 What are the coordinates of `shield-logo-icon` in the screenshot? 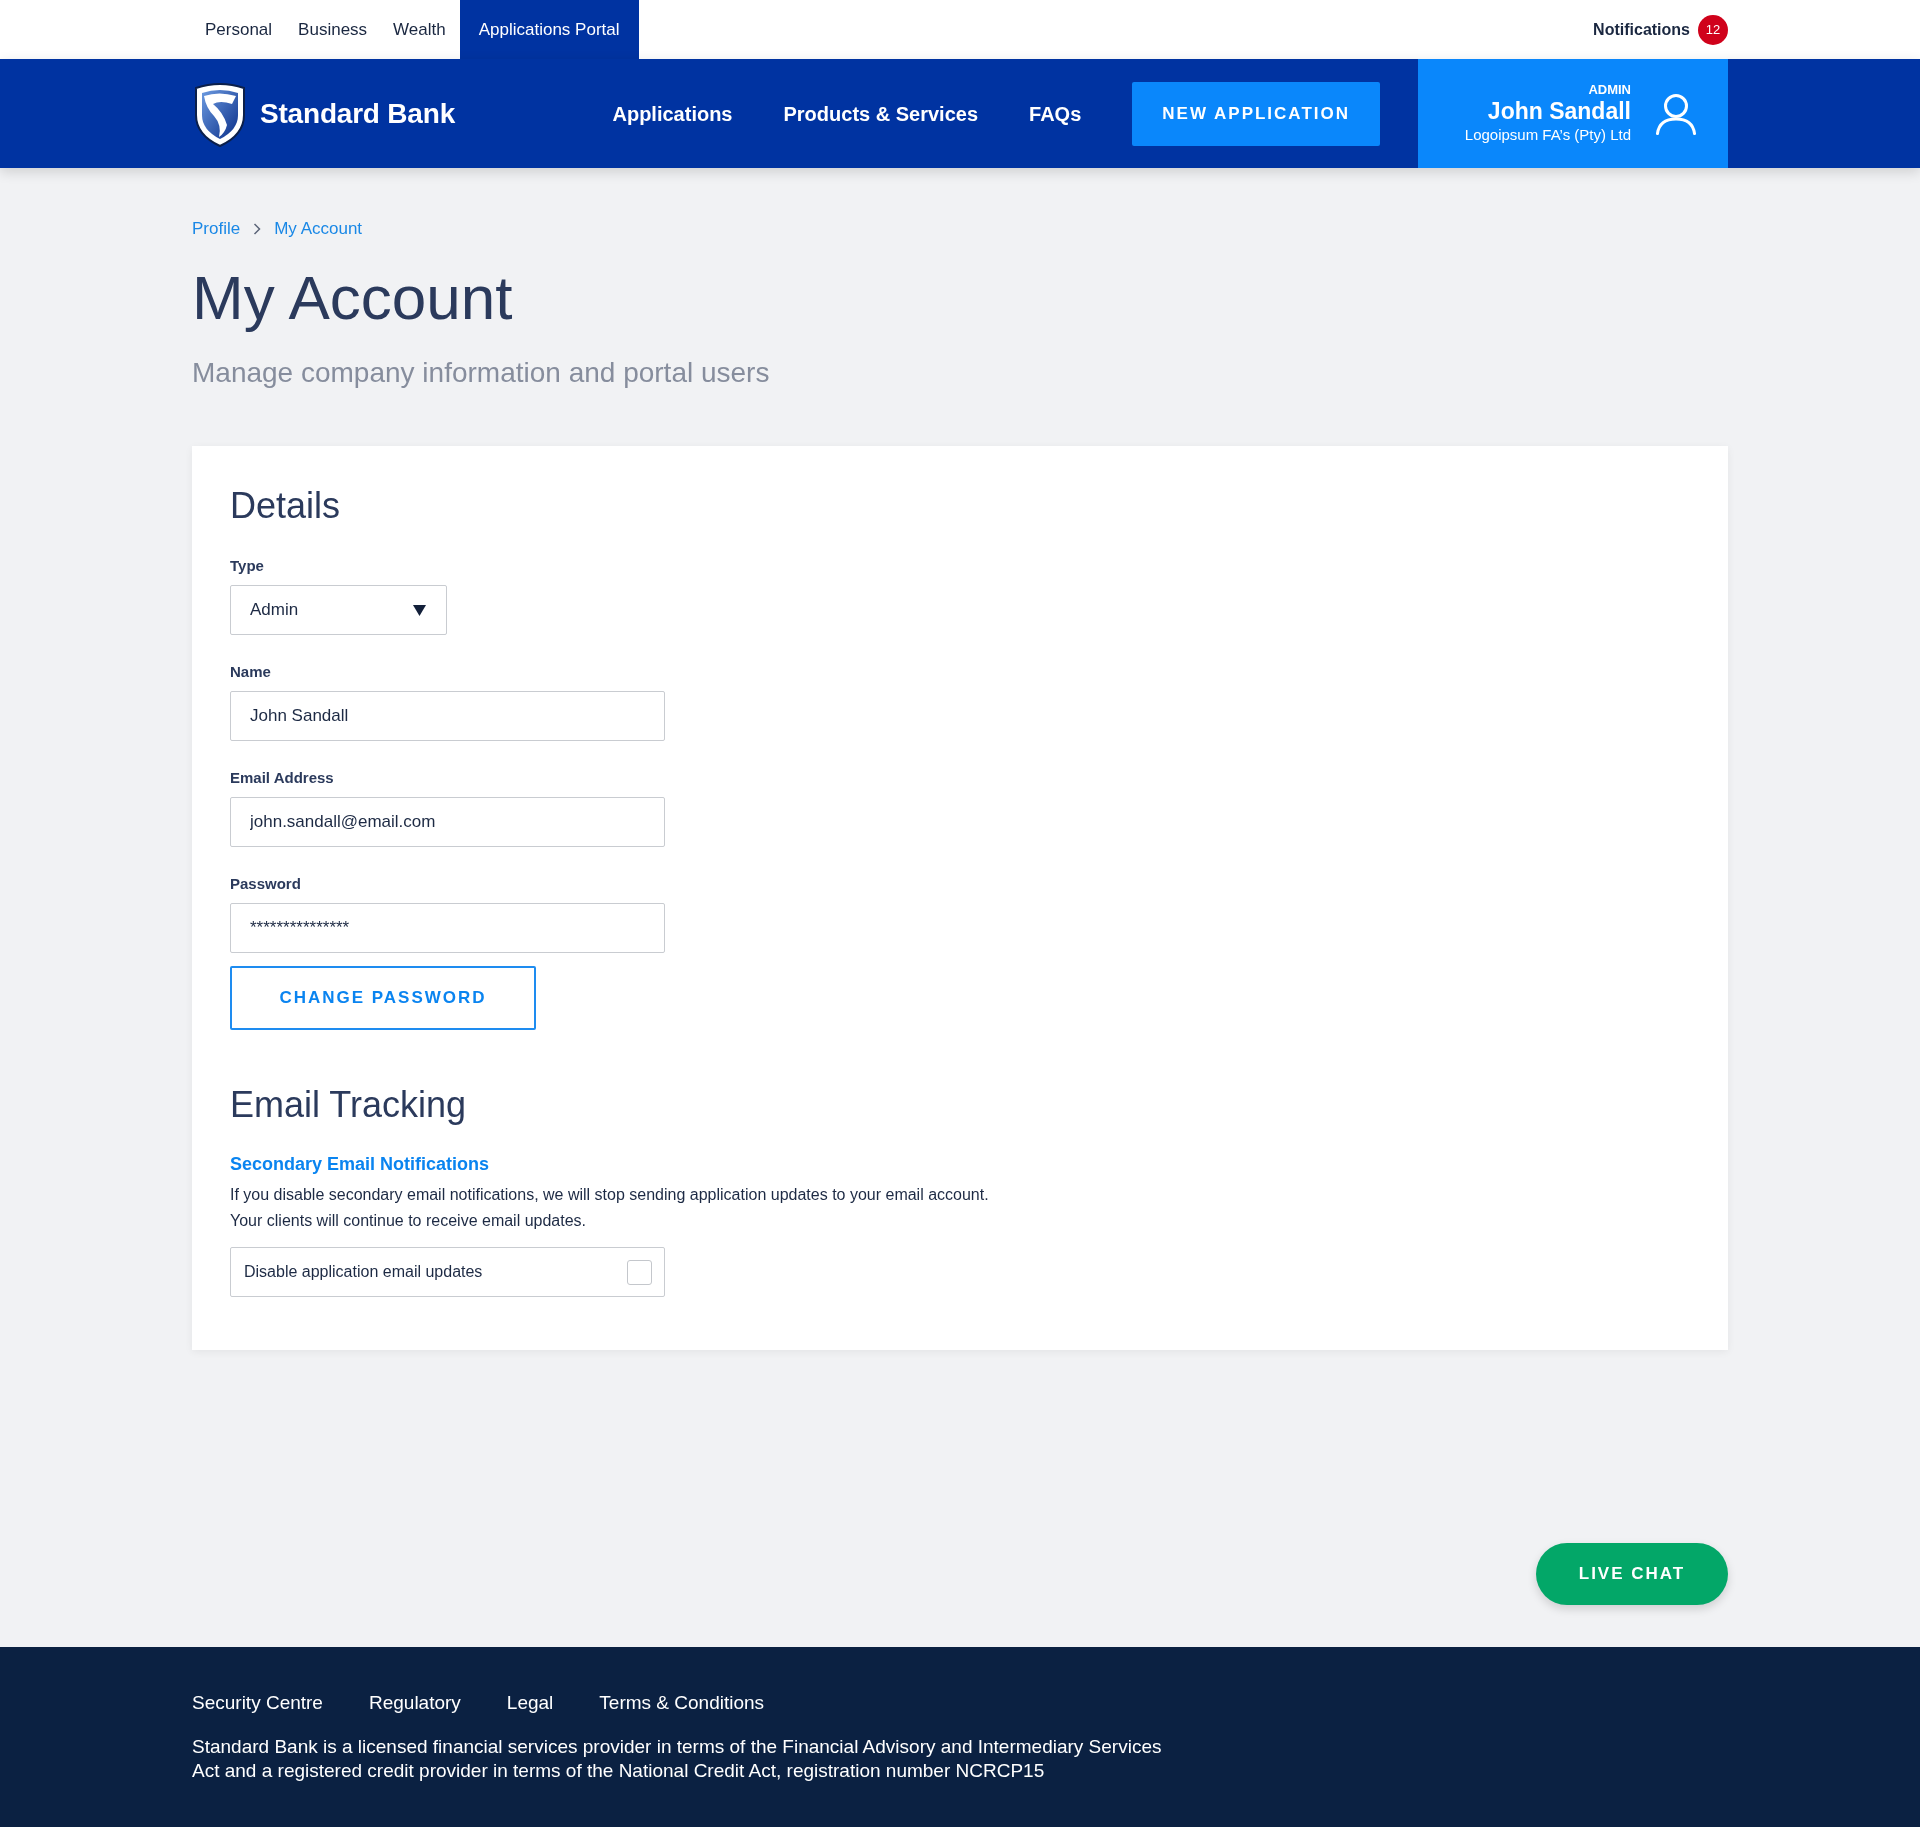 It's located at (220, 113).